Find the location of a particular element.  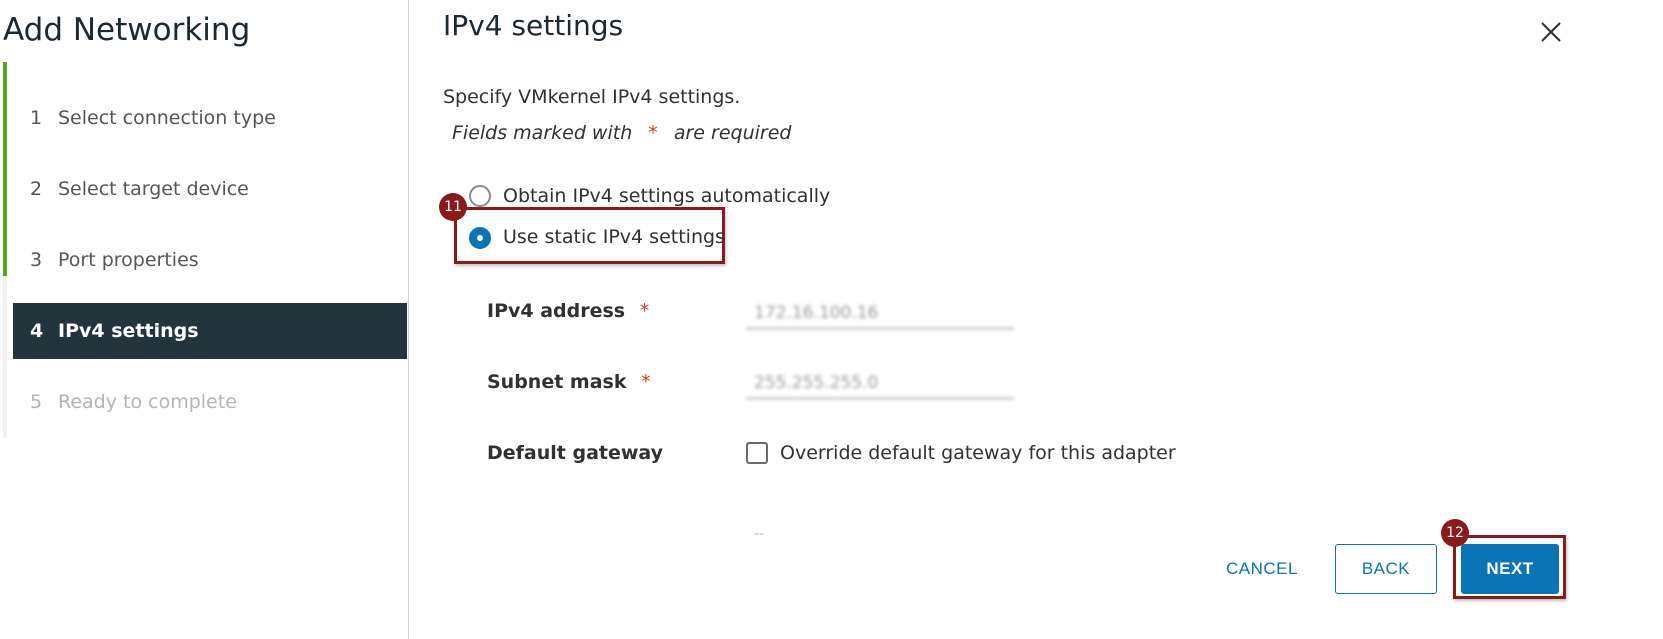

override-gateway-checkbox is located at coordinates (757, 453).